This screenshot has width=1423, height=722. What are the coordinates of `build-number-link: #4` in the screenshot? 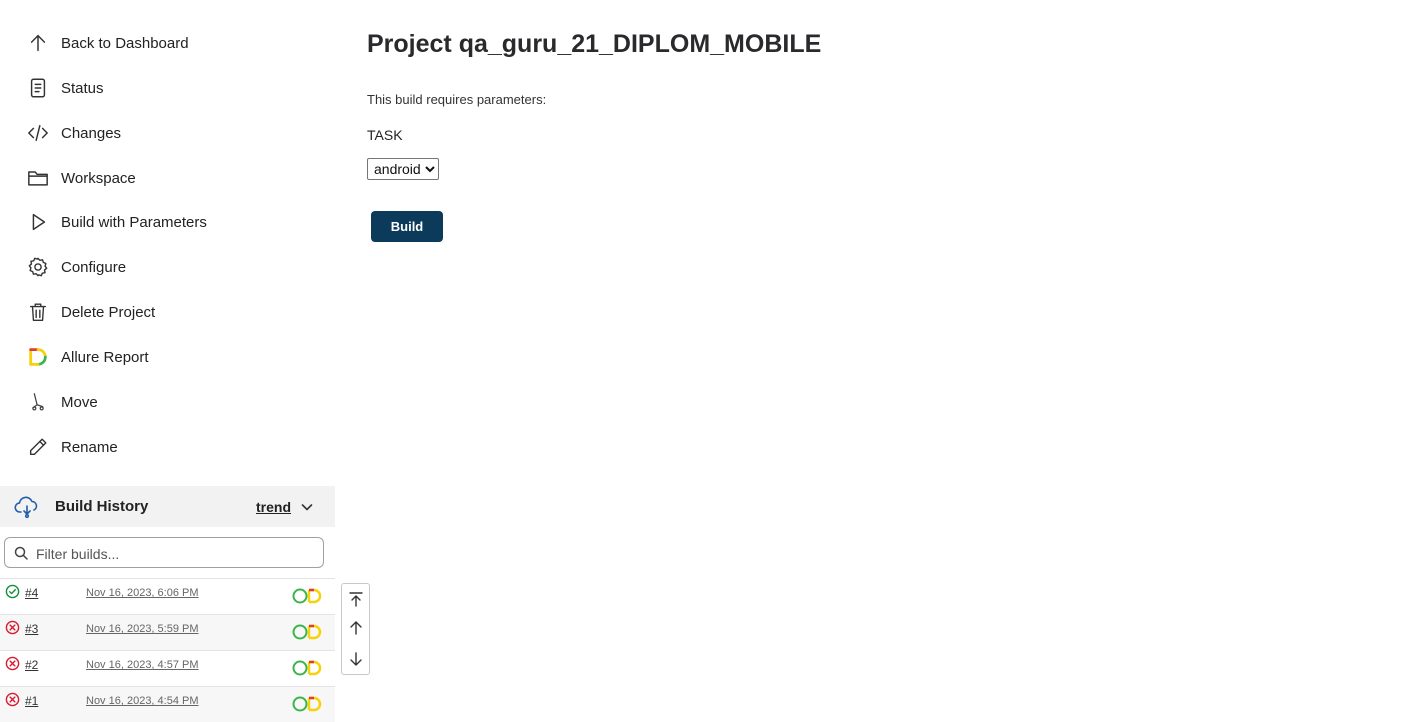 It's located at (31, 593).